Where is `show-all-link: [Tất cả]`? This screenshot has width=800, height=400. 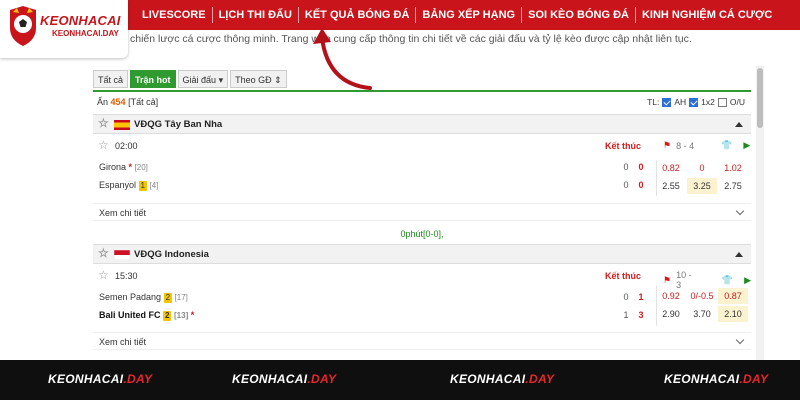
show-all-link: [Tất cả] is located at coordinates (143, 102).